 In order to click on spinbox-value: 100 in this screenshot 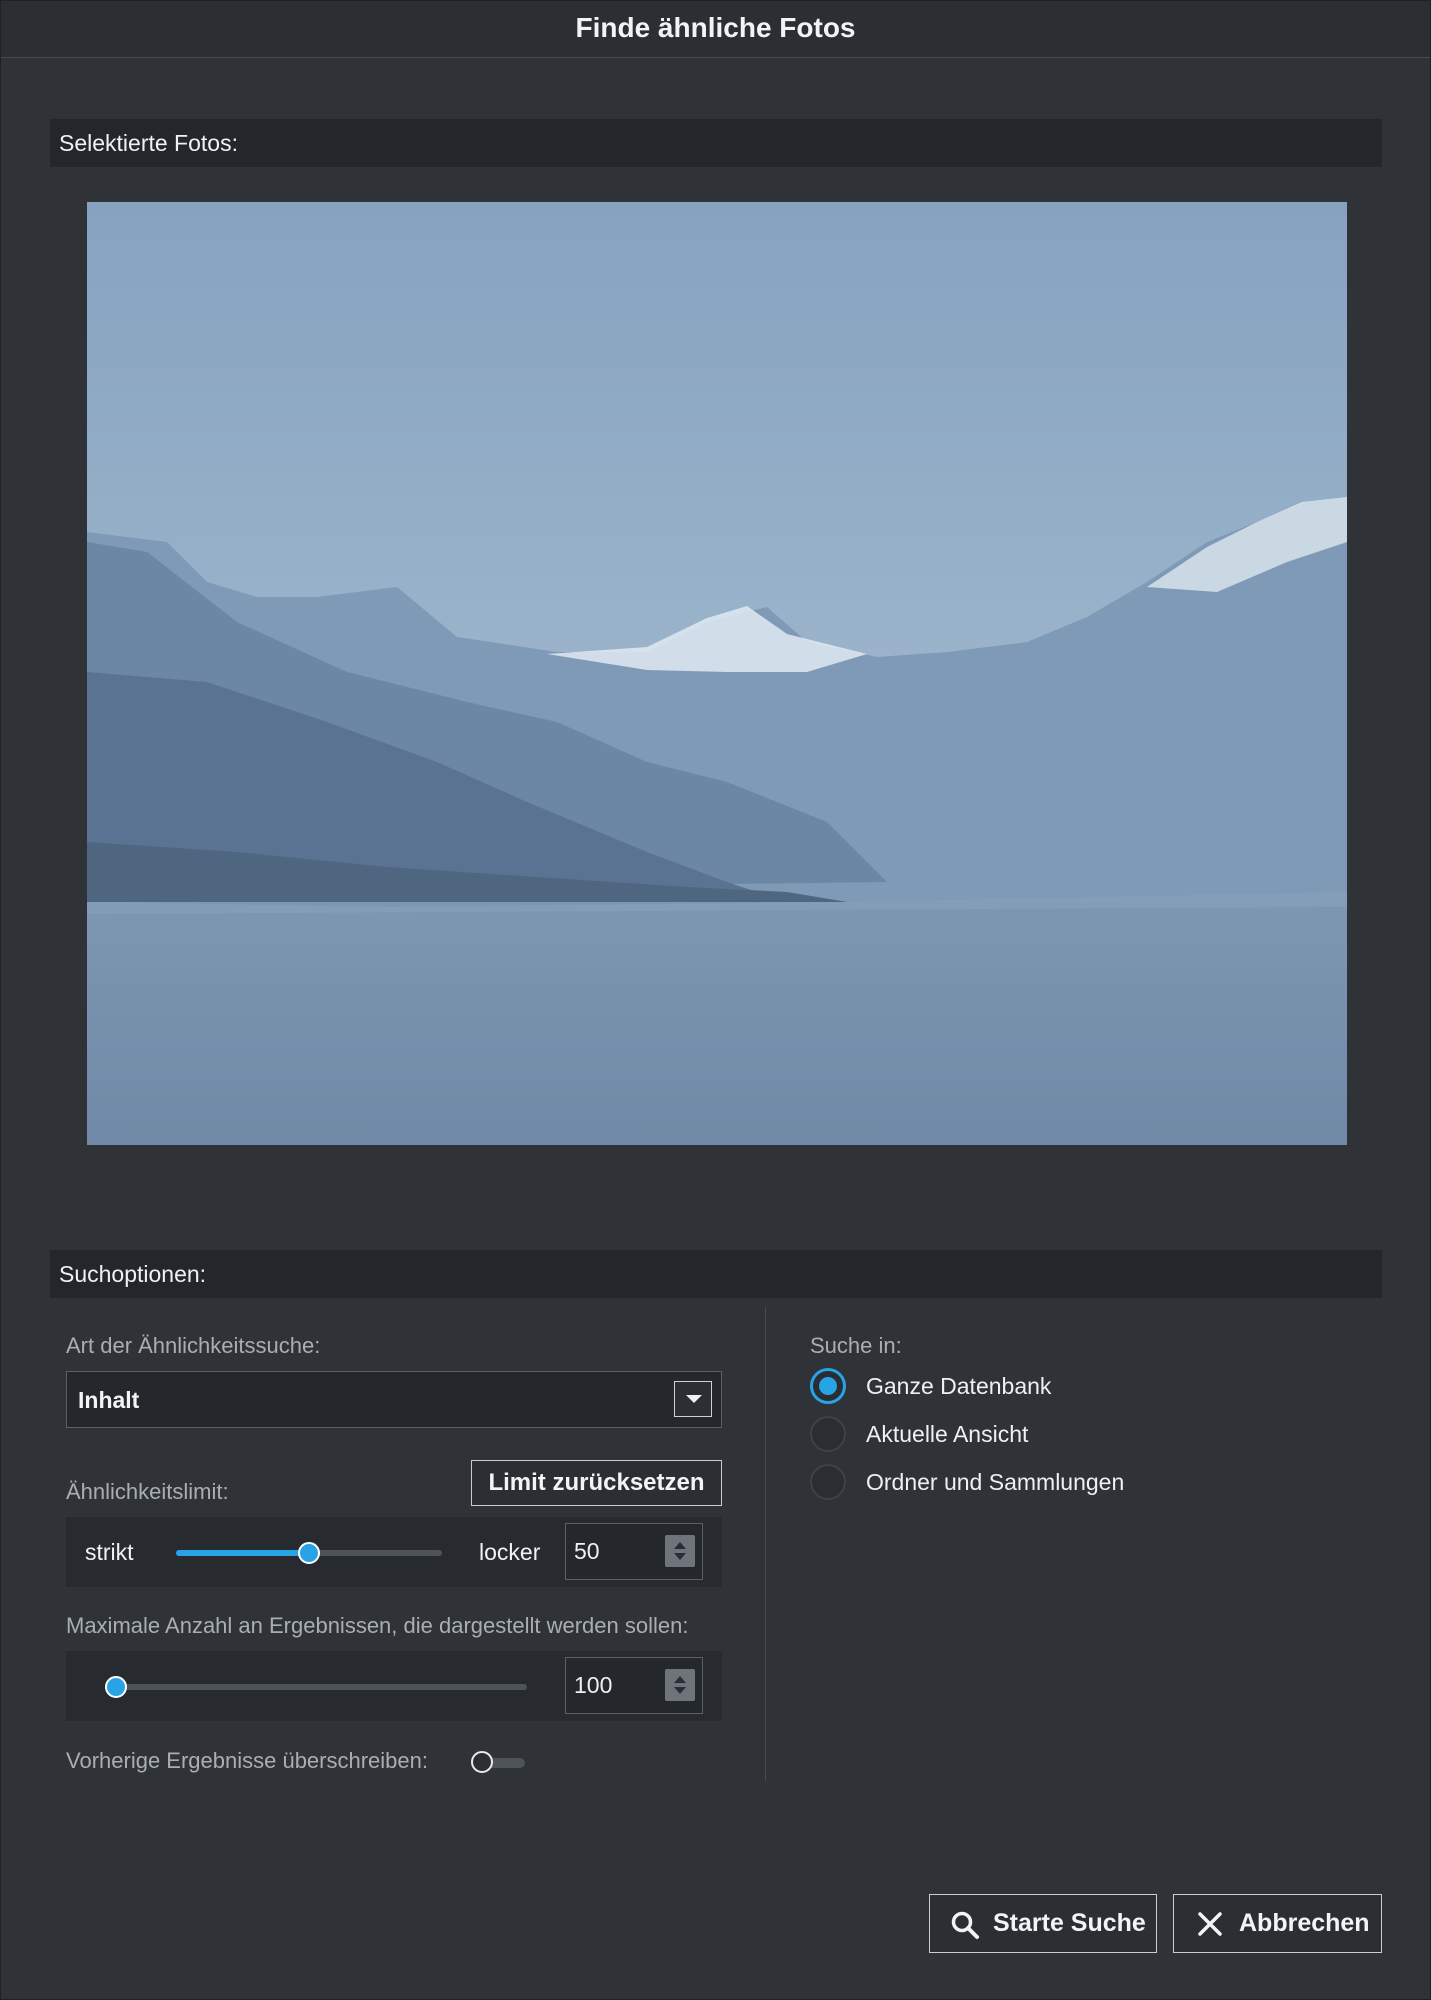, I will do `click(593, 1685)`.